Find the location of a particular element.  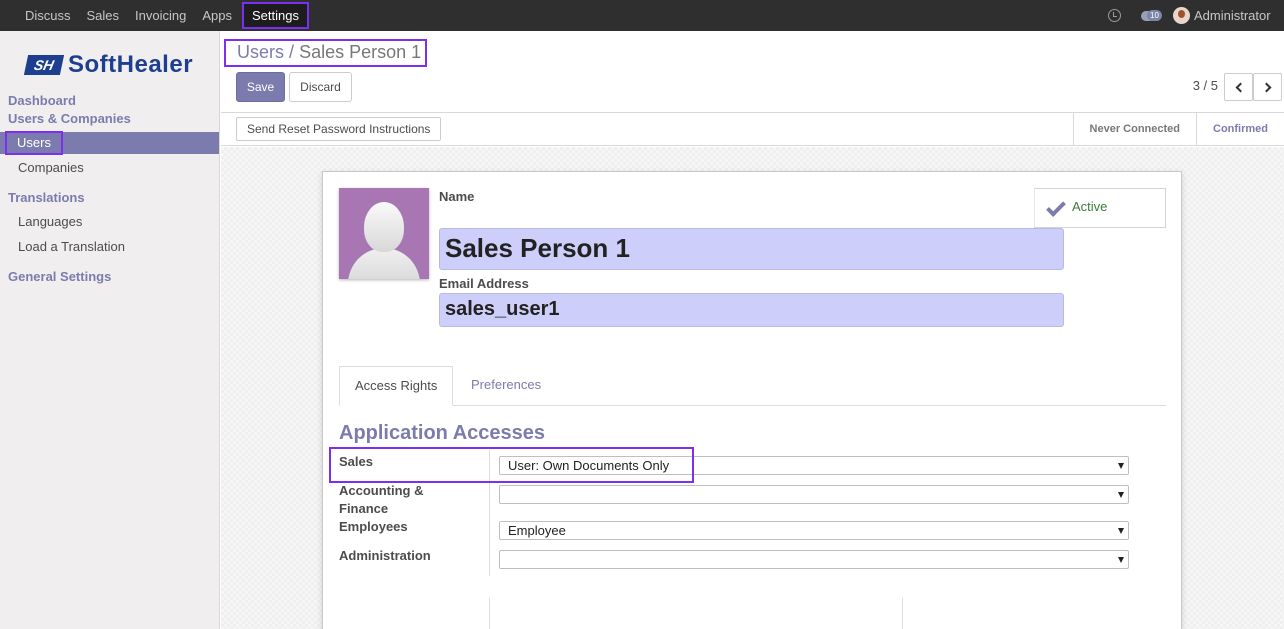

main-menu: Discuss Sales Invoicing Apps Settings is located at coordinates (163, 15).